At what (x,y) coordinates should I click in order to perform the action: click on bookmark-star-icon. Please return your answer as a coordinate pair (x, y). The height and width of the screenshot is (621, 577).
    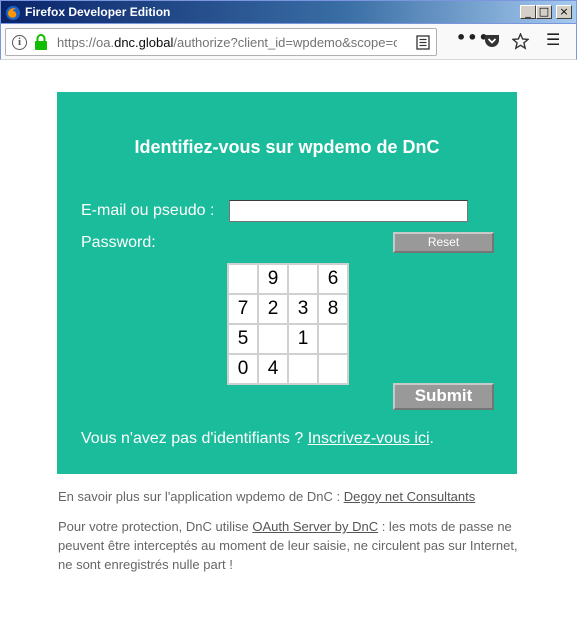
    Looking at the image, I should click on (520, 41).